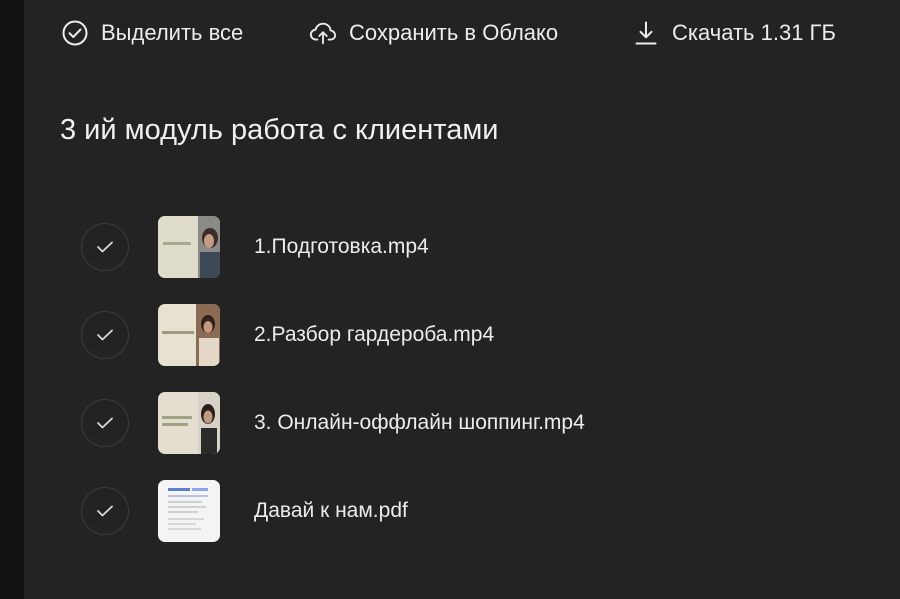 Image resolution: width=900 pixels, height=599 pixels. What do you see at coordinates (172, 32) in the screenshot?
I see `select-all-label: Выделить все` at bounding box center [172, 32].